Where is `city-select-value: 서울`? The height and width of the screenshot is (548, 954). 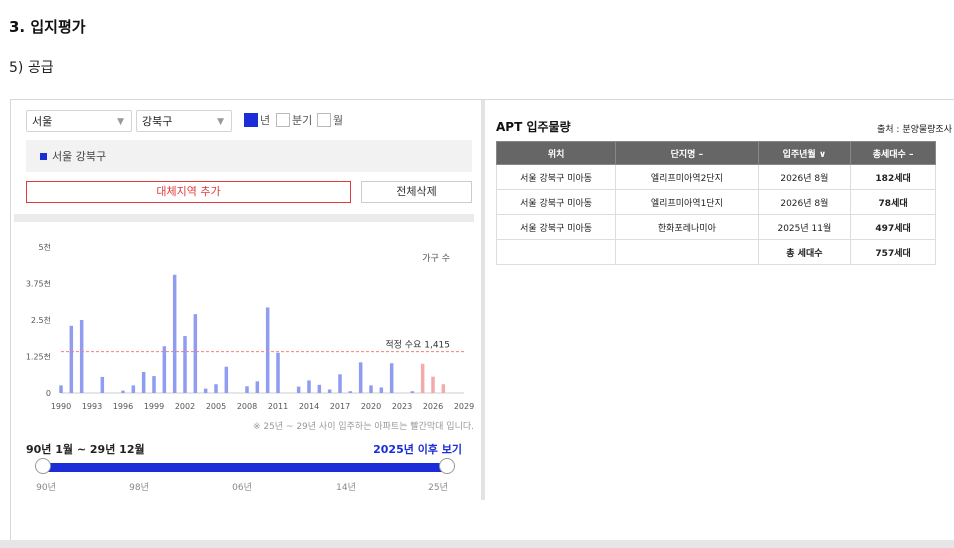
city-select-value: 서울 is located at coordinates (42, 121).